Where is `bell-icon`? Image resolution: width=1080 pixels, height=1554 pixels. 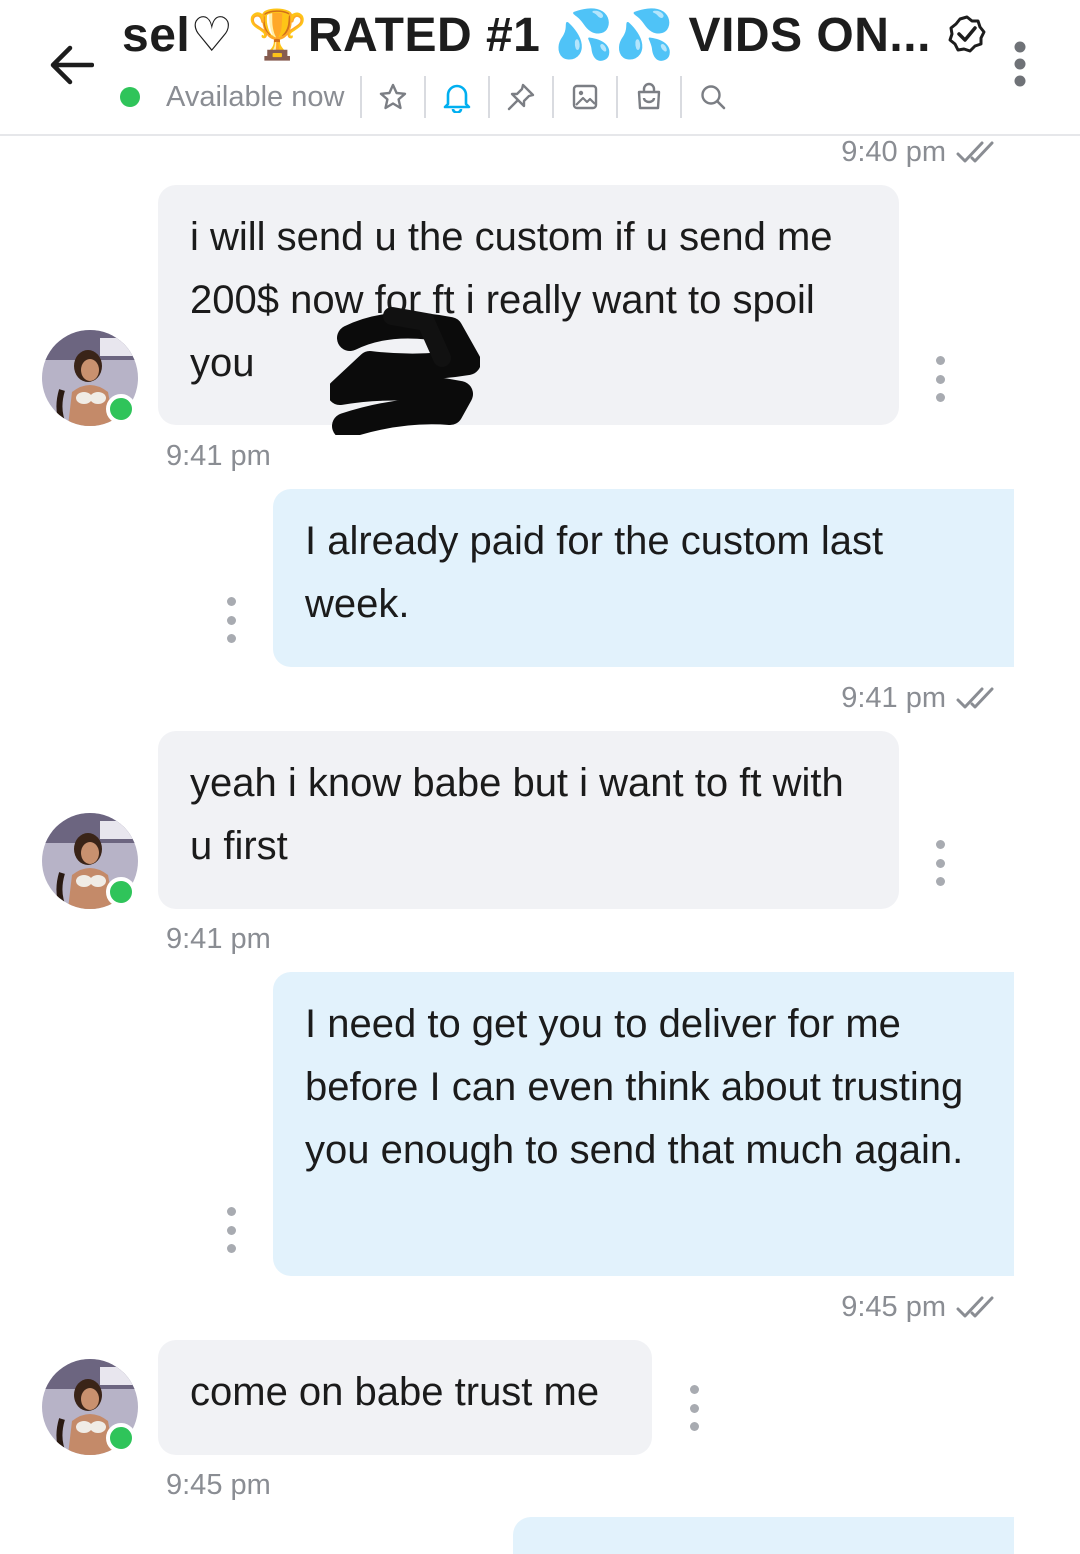
bell-icon is located at coordinates (457, 98).